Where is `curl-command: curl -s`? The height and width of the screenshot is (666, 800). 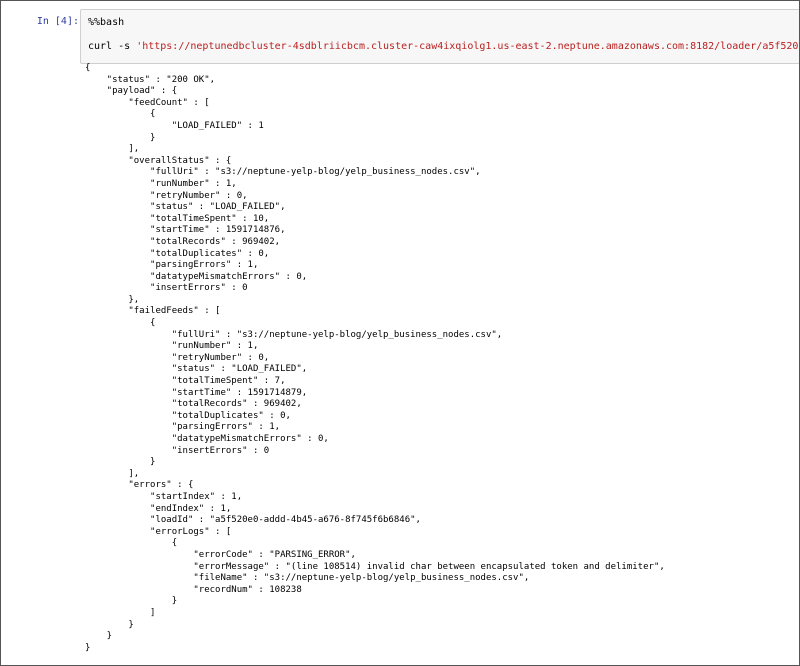 curl-command: curl -s is located at coordinates (109, 46).